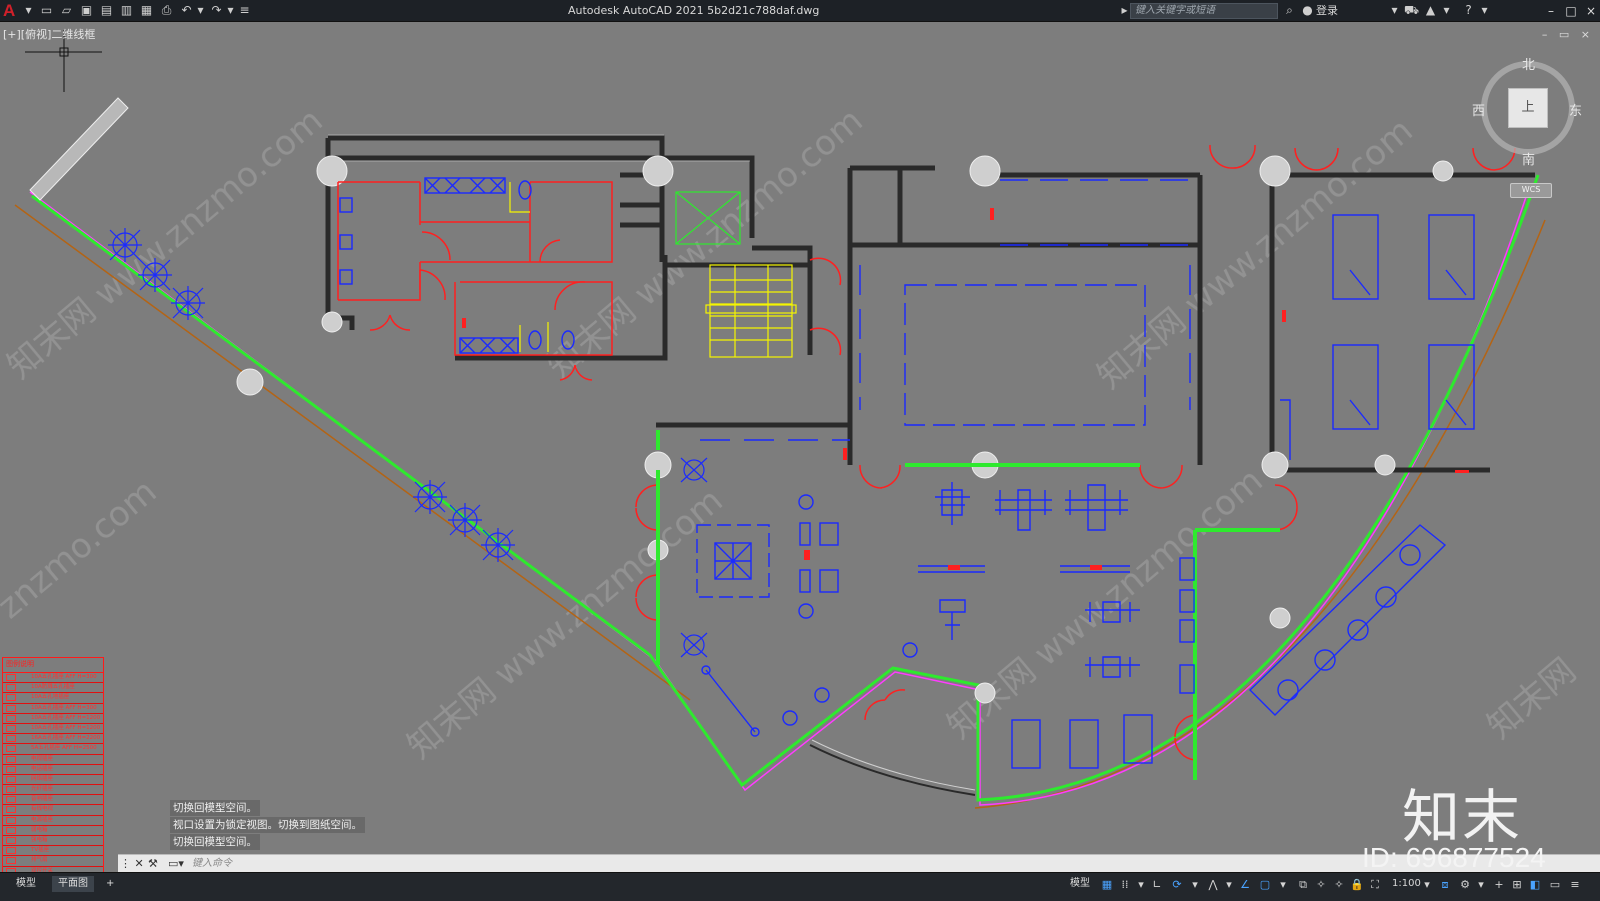  What do you see at coordinates (244, 10) in the screenshot?
I see `customize-qat-icon: ≡` at bounding box center [244, 10].